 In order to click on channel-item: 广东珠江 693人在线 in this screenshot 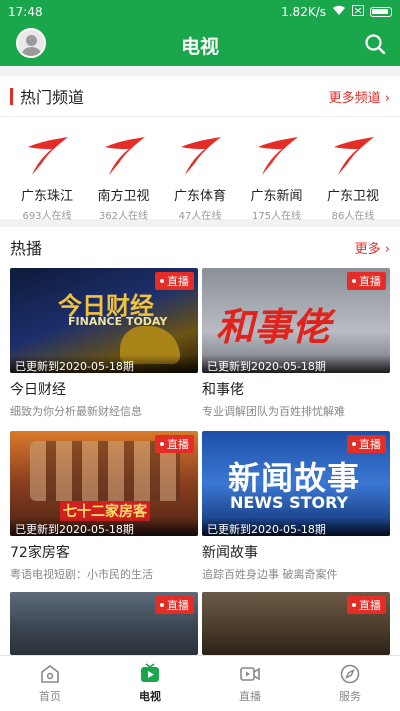, I will do `click(47, 177)`.